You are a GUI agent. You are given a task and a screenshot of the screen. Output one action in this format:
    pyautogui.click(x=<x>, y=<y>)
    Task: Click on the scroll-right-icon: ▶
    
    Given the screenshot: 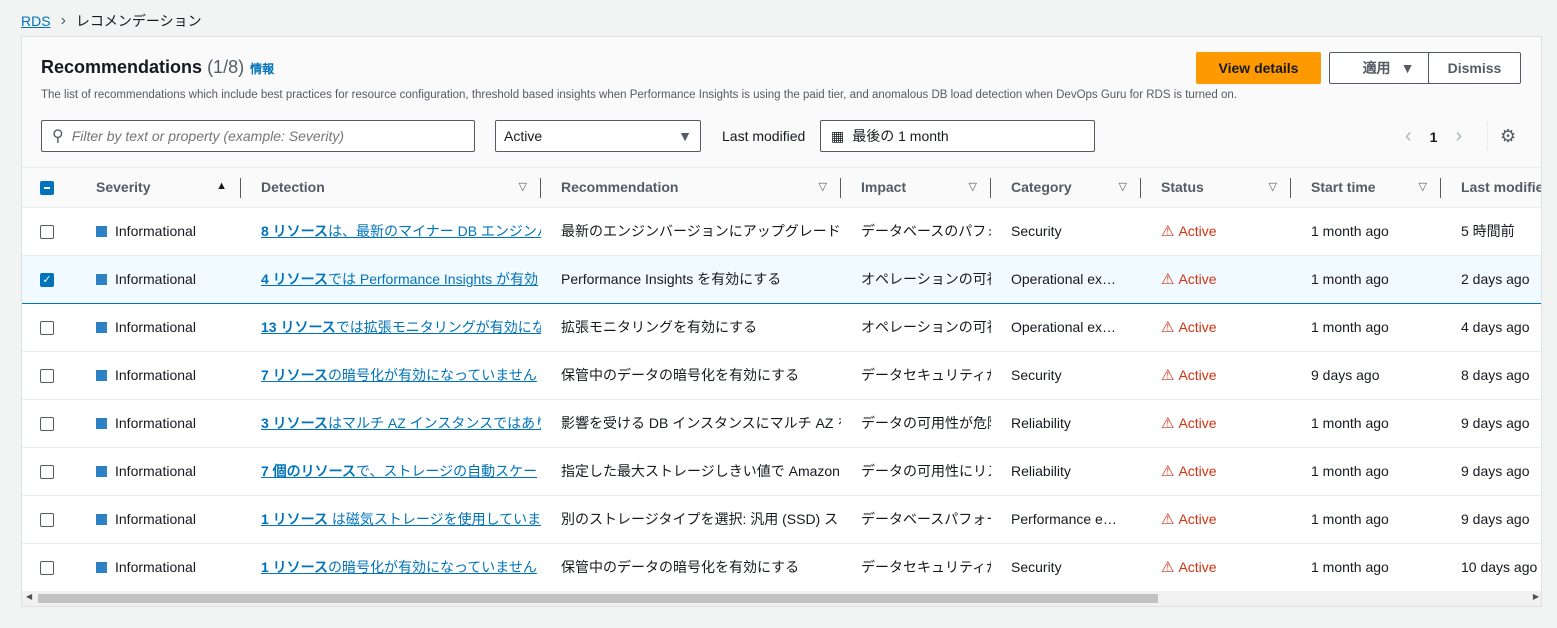 What is the action you would take?
    pyautogui.click(x=1536, y=596)
    